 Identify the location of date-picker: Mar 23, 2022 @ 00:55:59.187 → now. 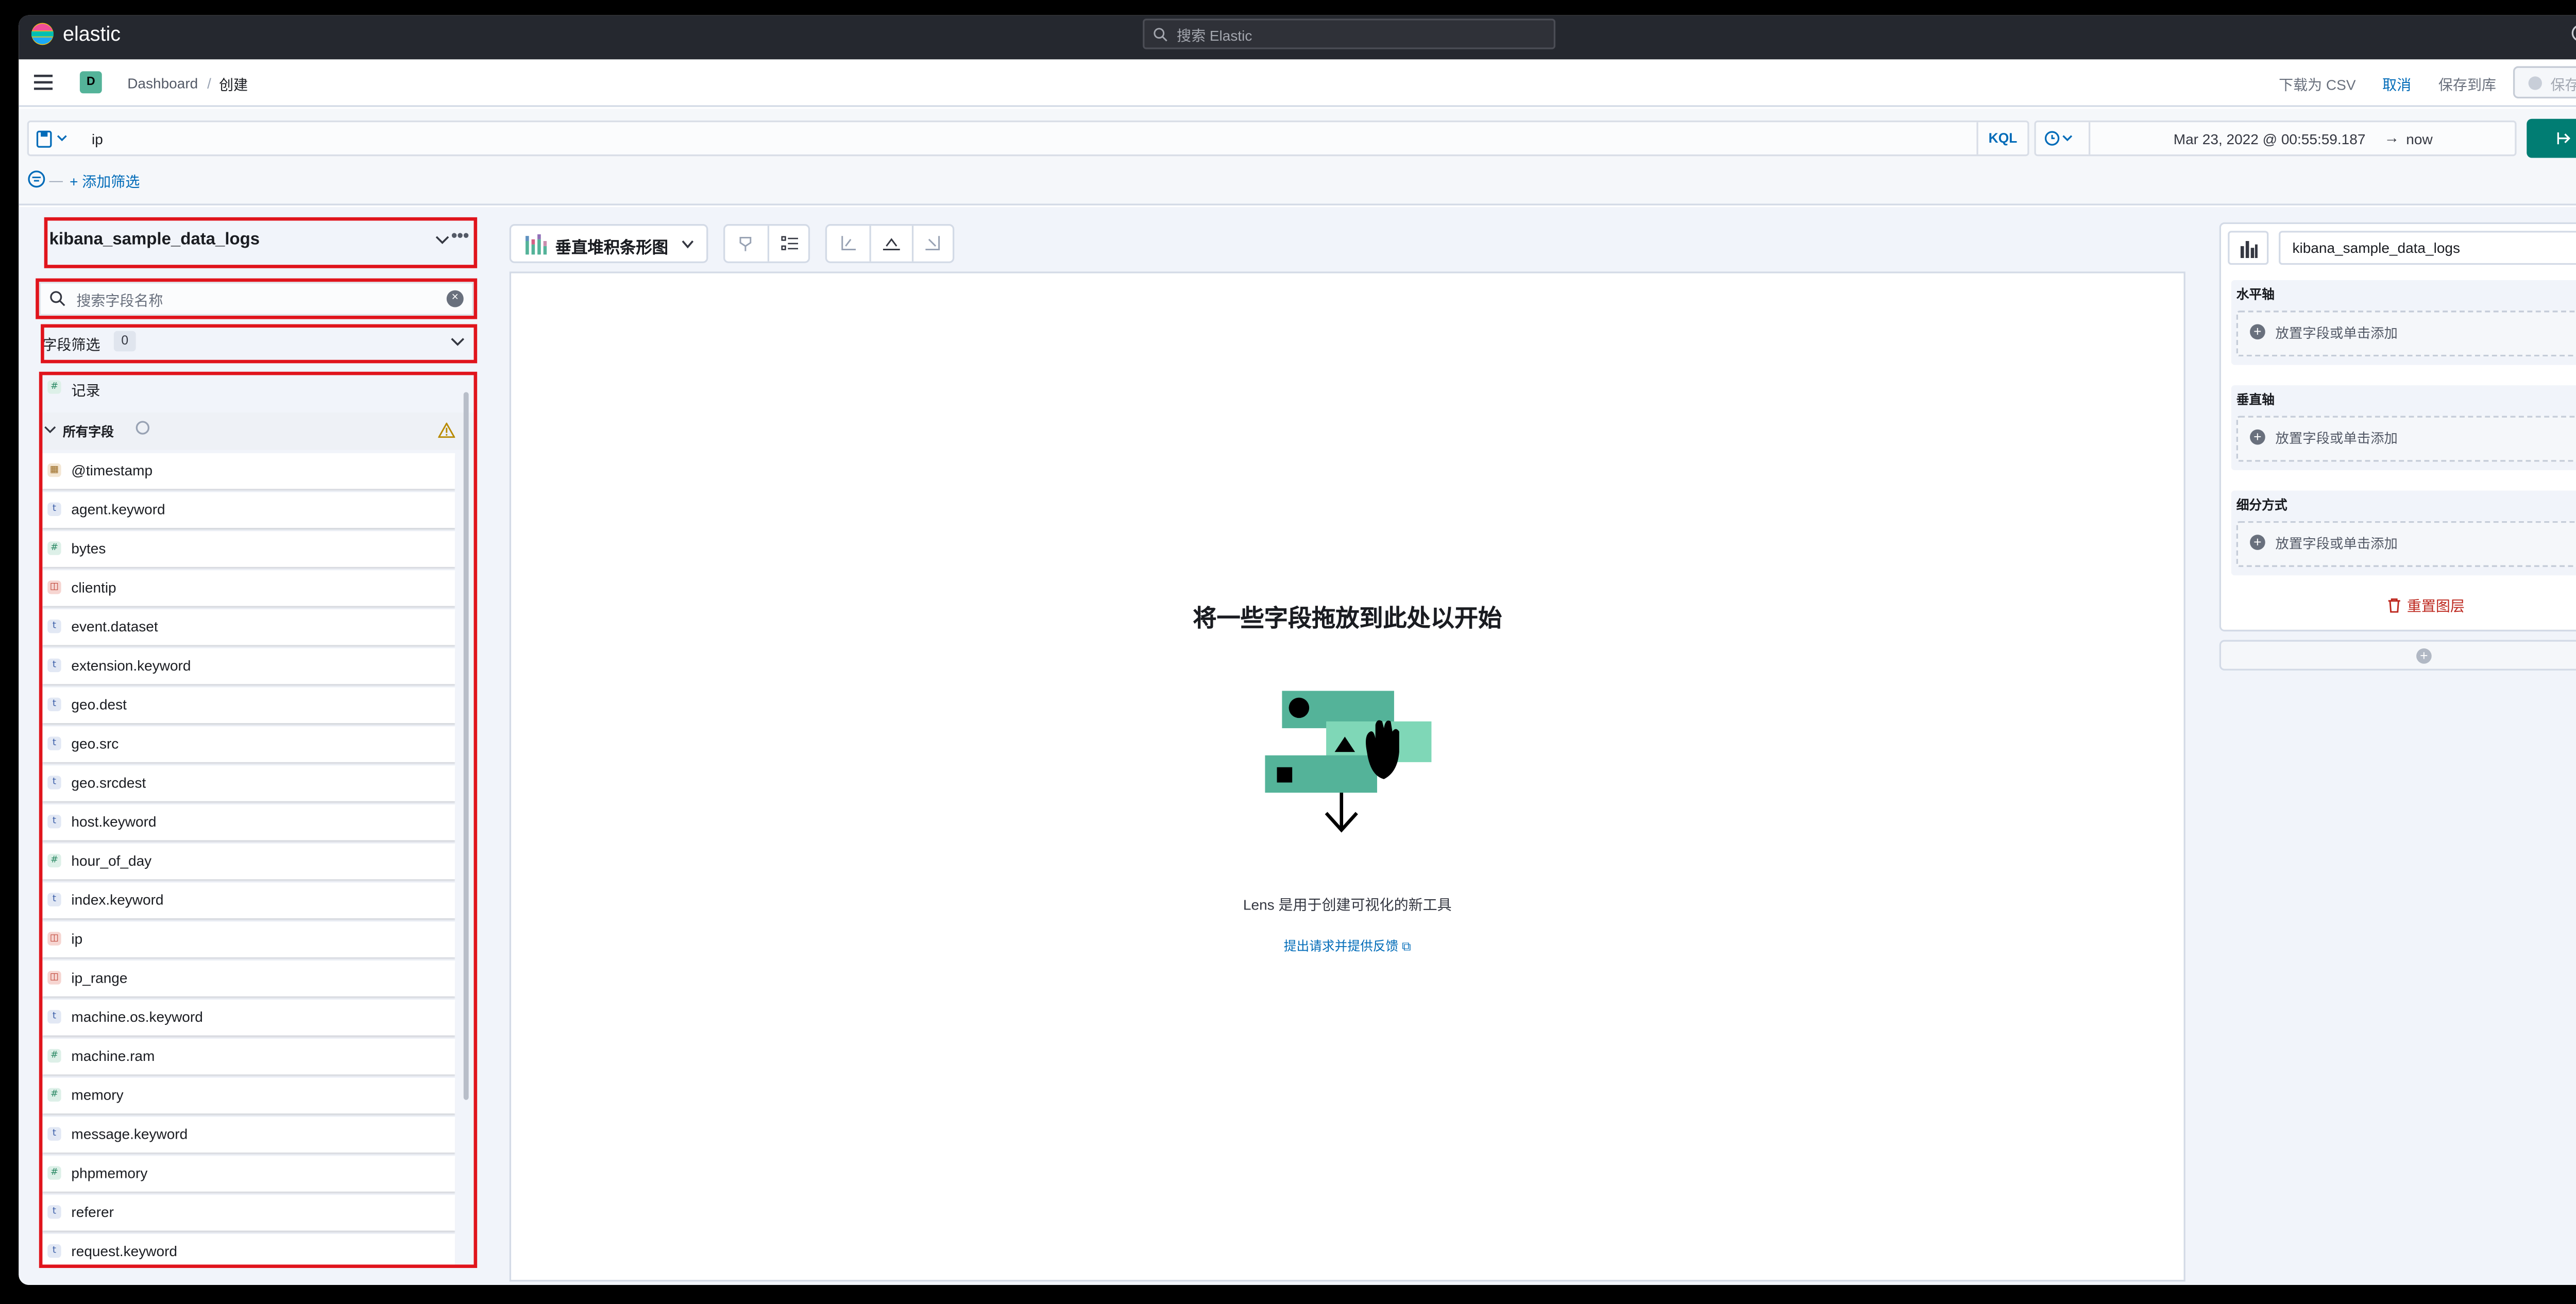
(2275, 139).